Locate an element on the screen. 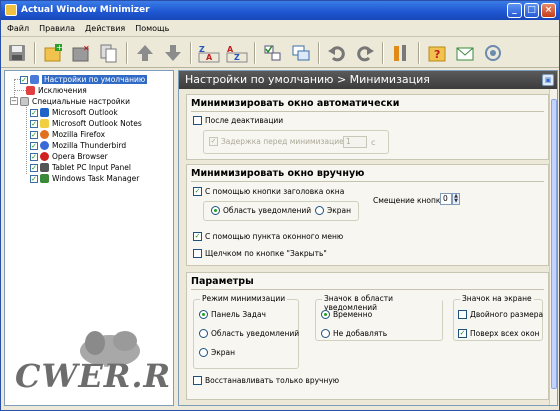 The height and width of the screenshot is (411, 560). sort-az-icon: ZA is located at coordinates (209, 53).